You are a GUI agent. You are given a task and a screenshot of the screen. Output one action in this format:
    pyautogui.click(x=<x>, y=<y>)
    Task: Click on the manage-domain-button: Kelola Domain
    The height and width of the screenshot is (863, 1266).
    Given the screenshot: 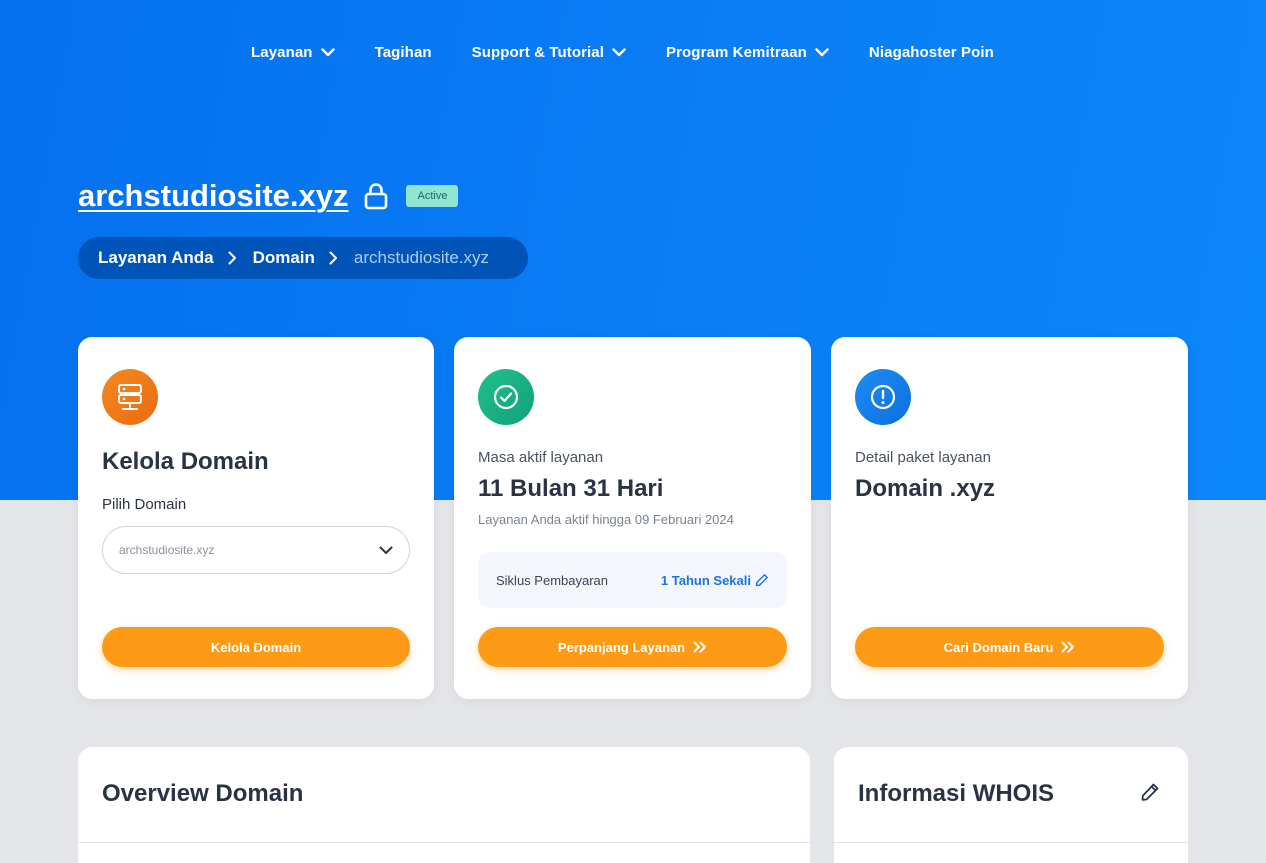 What is the action you would take?
    pyautogui.click(x=256, y=647)
    